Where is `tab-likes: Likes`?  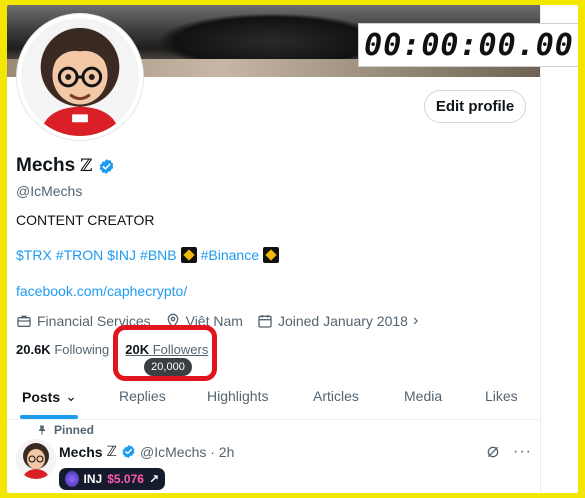 tab-likes: Likes is located at coordinates (501, 396).